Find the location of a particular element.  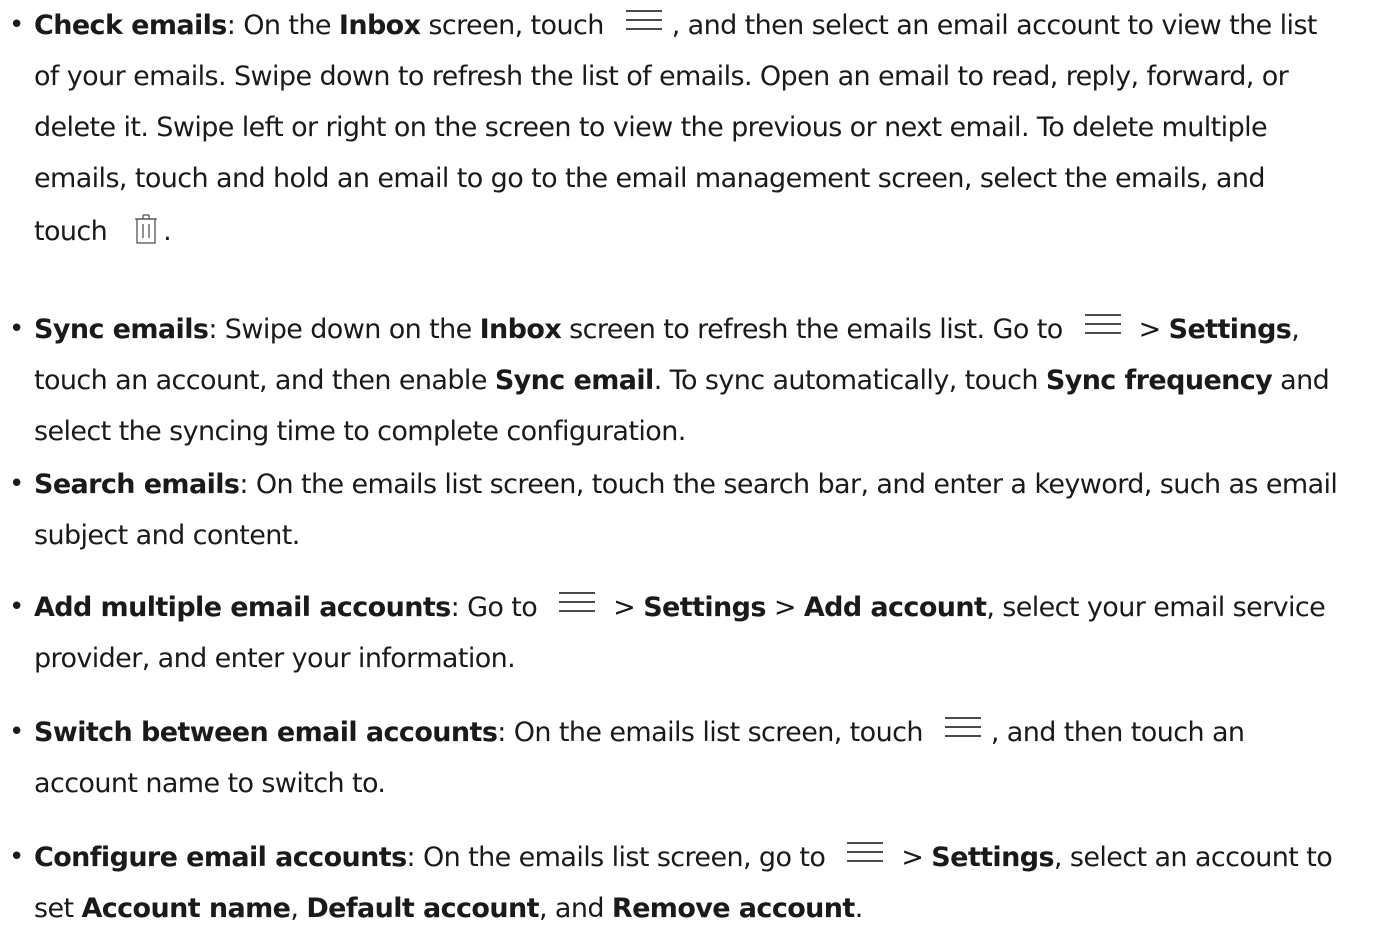

trash-icon is located at coordinates (146, 226).